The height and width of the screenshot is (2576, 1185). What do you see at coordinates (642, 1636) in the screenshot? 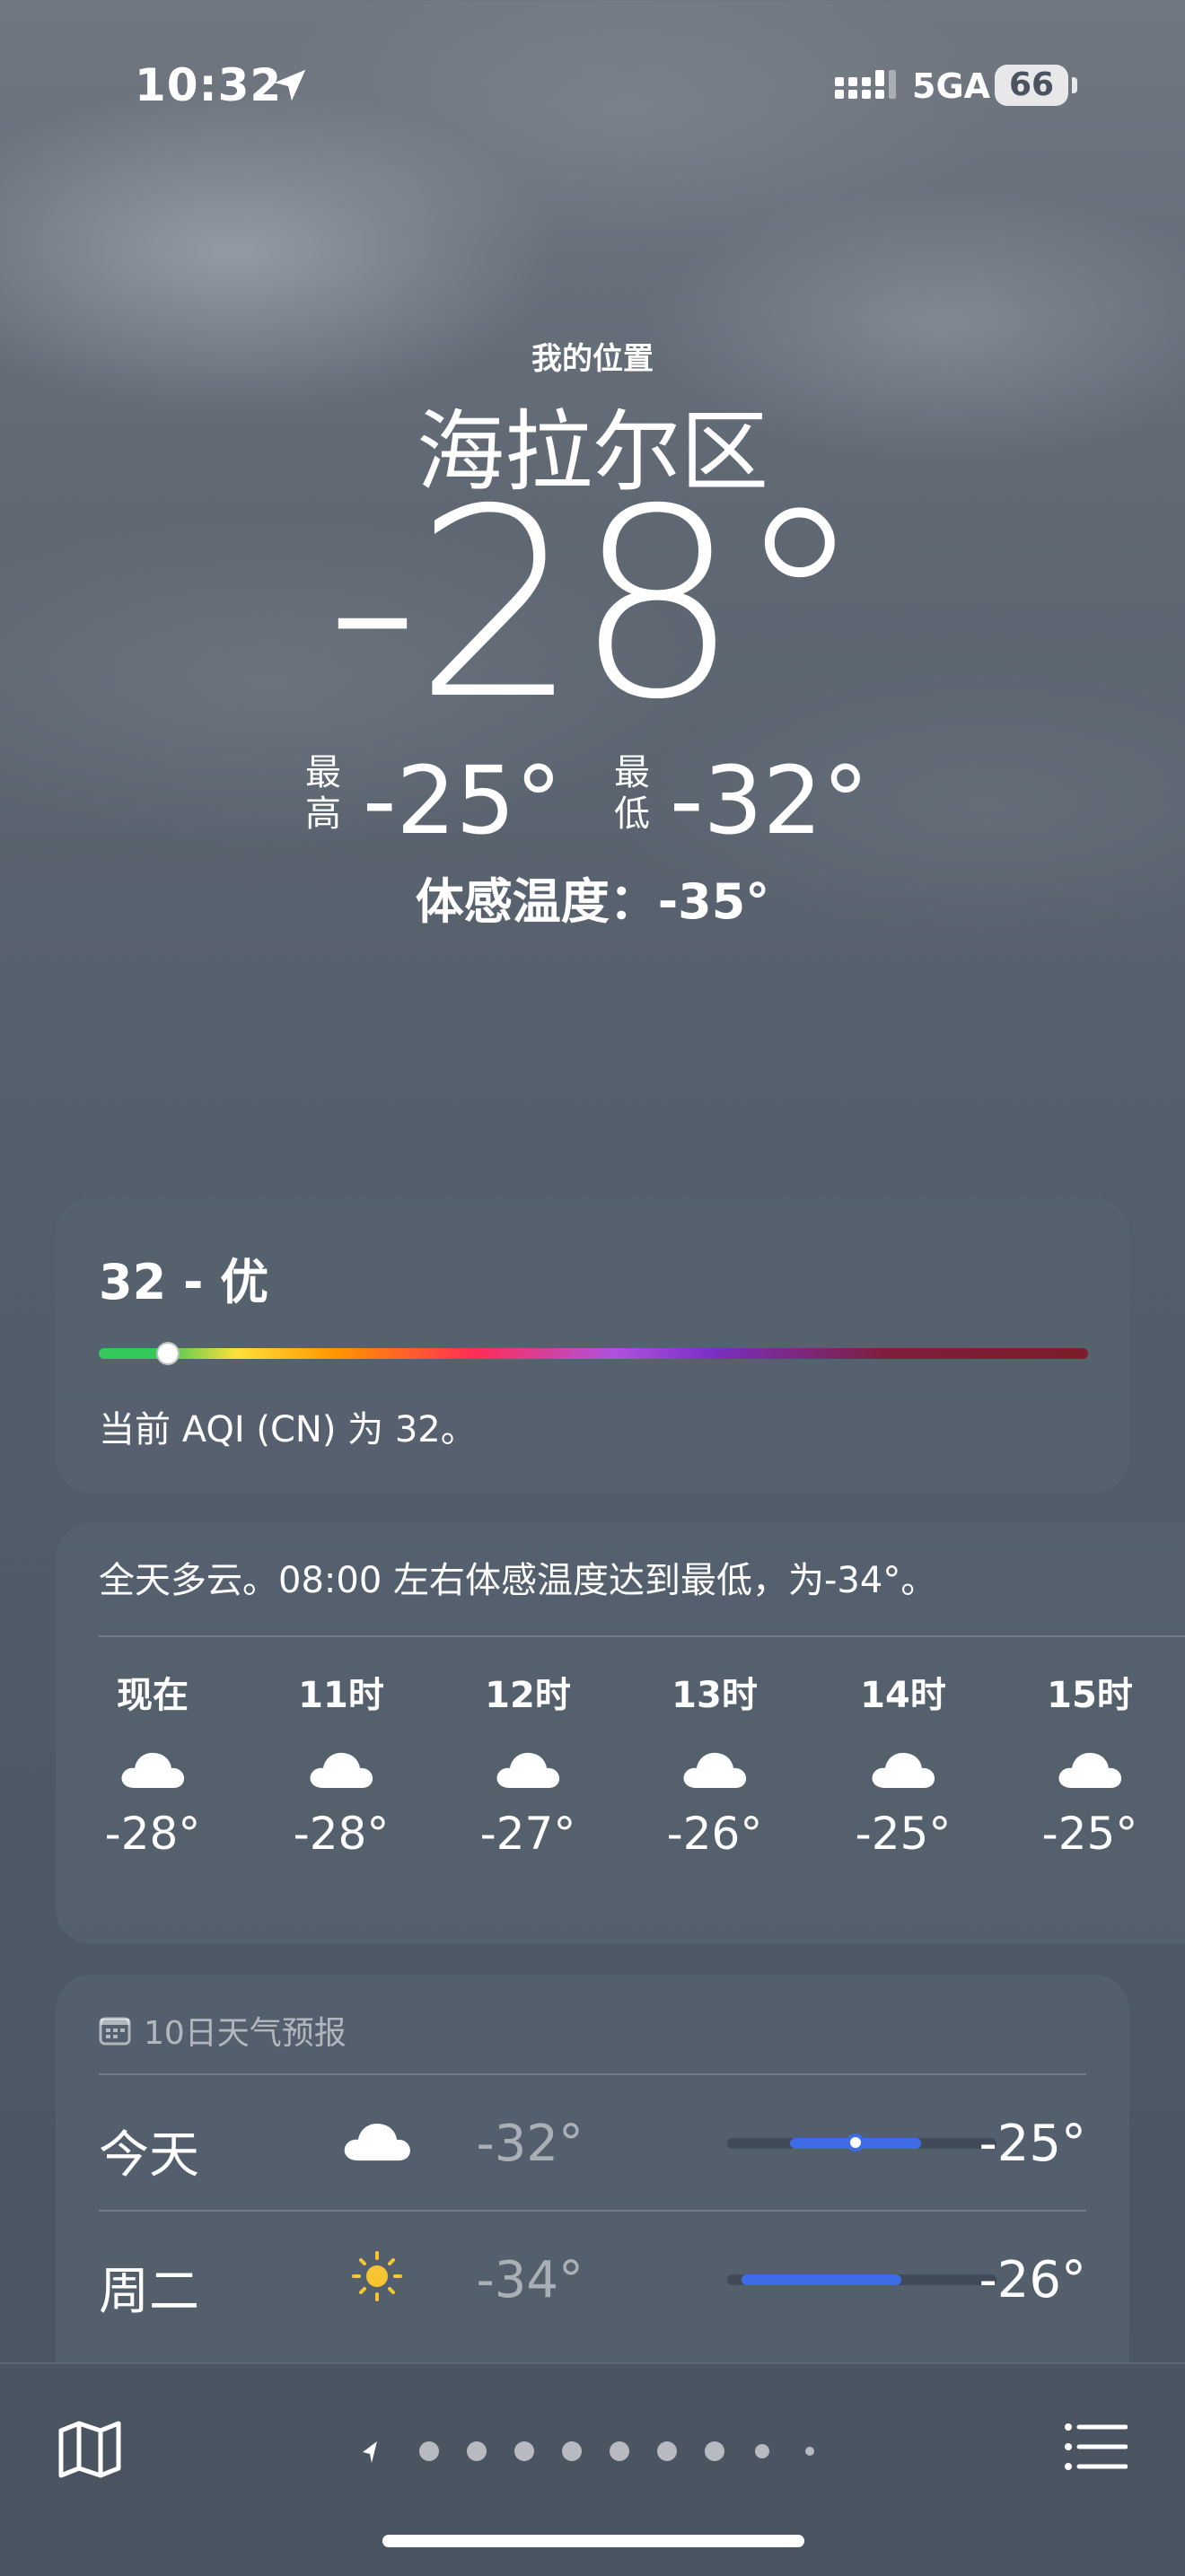
I see `hourly-divider` at bounding box center [642, 1636].